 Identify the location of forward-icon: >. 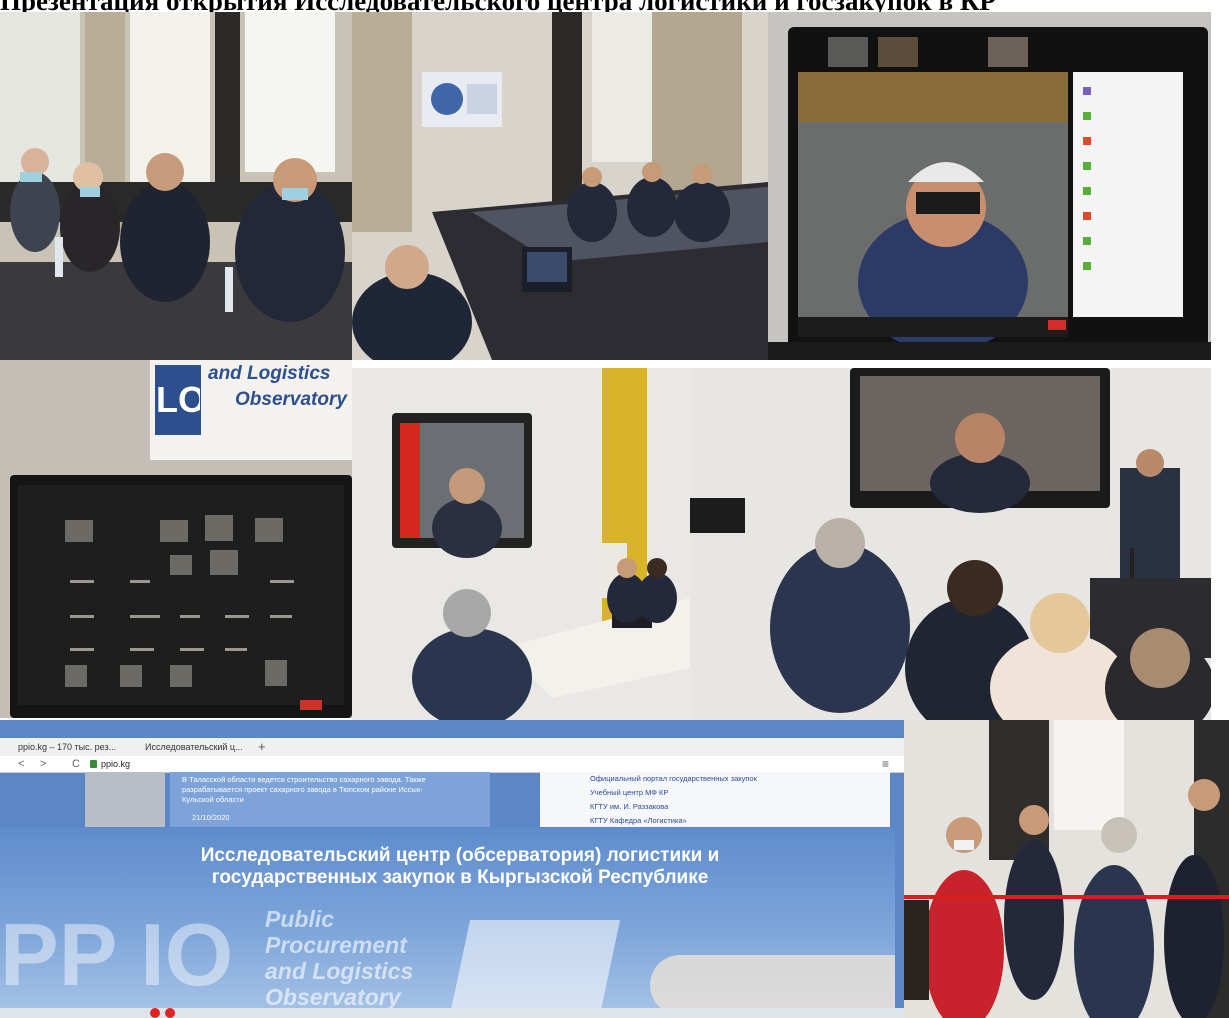
(46, 764).